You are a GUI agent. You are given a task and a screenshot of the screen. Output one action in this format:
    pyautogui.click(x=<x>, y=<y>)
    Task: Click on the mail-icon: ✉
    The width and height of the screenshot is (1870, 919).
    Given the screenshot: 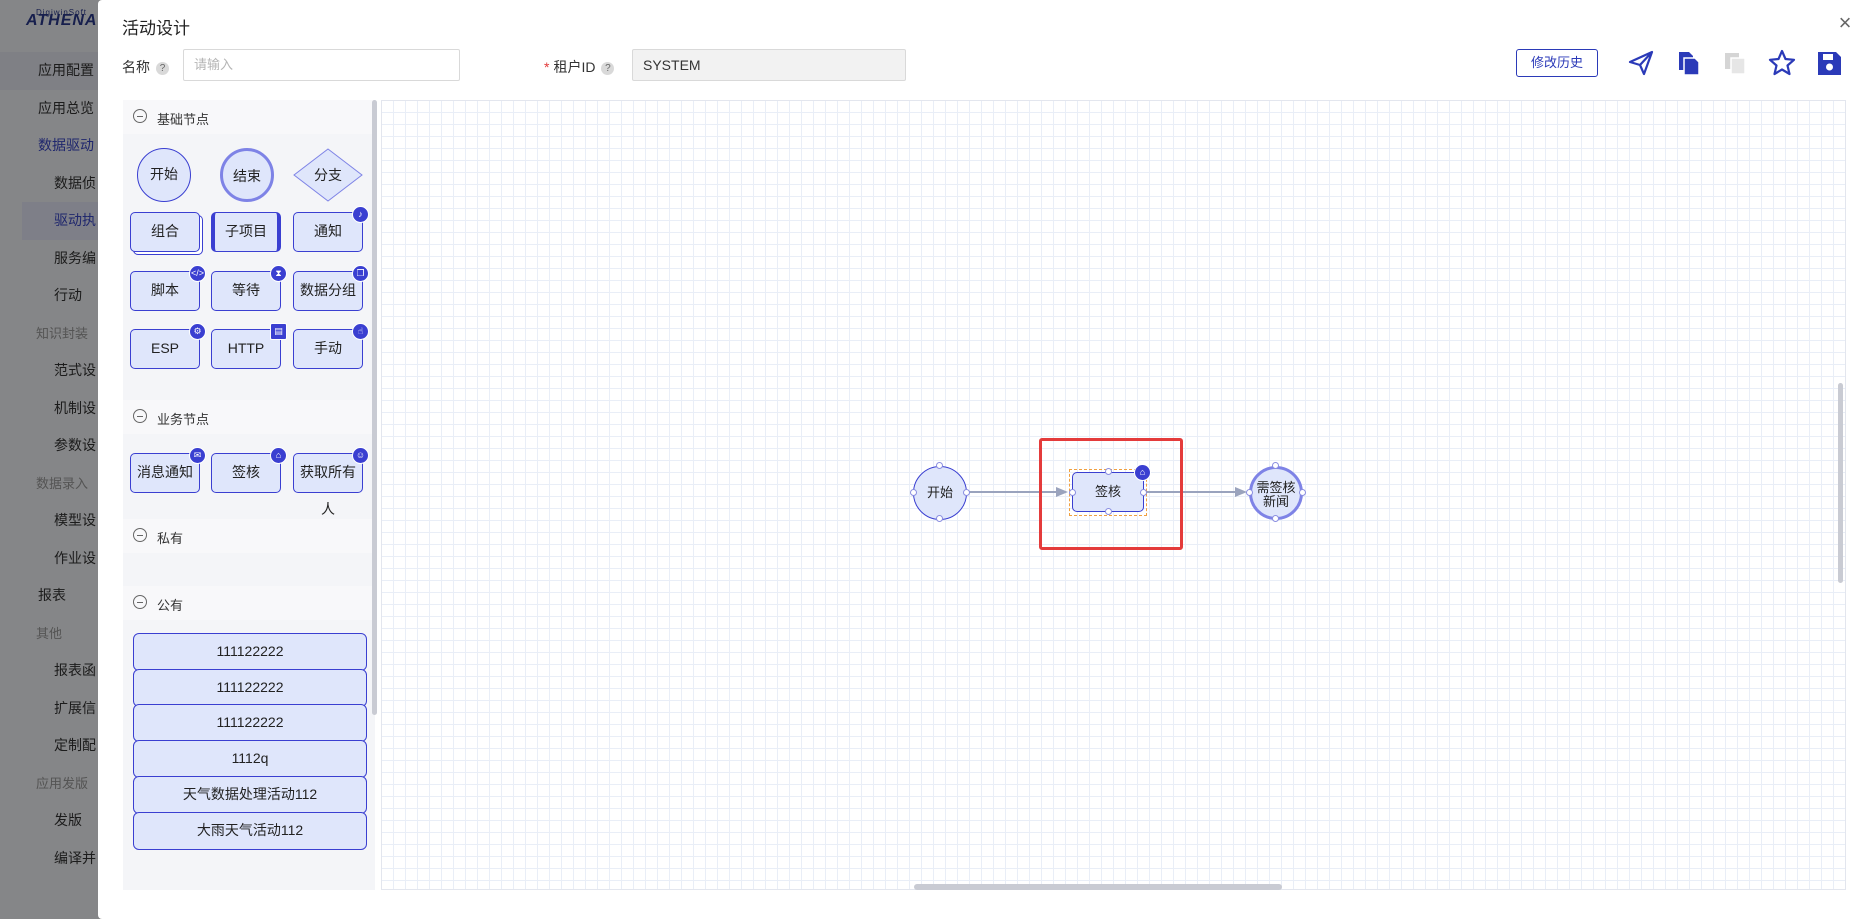 What is the action you would take?
    pyautogui.click(x=197, y=455)
    